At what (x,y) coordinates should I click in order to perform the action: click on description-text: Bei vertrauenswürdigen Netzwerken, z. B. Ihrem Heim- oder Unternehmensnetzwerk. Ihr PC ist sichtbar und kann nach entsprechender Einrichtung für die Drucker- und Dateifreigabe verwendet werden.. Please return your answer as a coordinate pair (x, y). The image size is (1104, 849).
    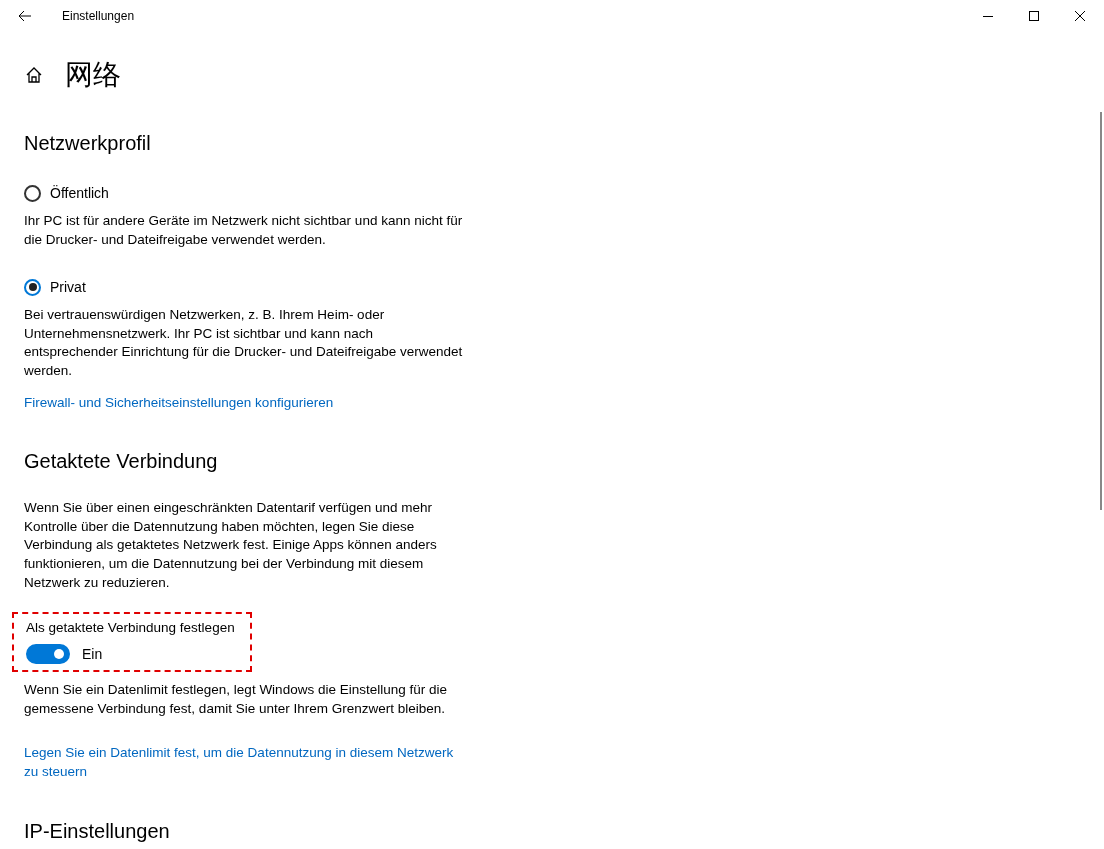
    Looking at the image, I should click on (244, 343).